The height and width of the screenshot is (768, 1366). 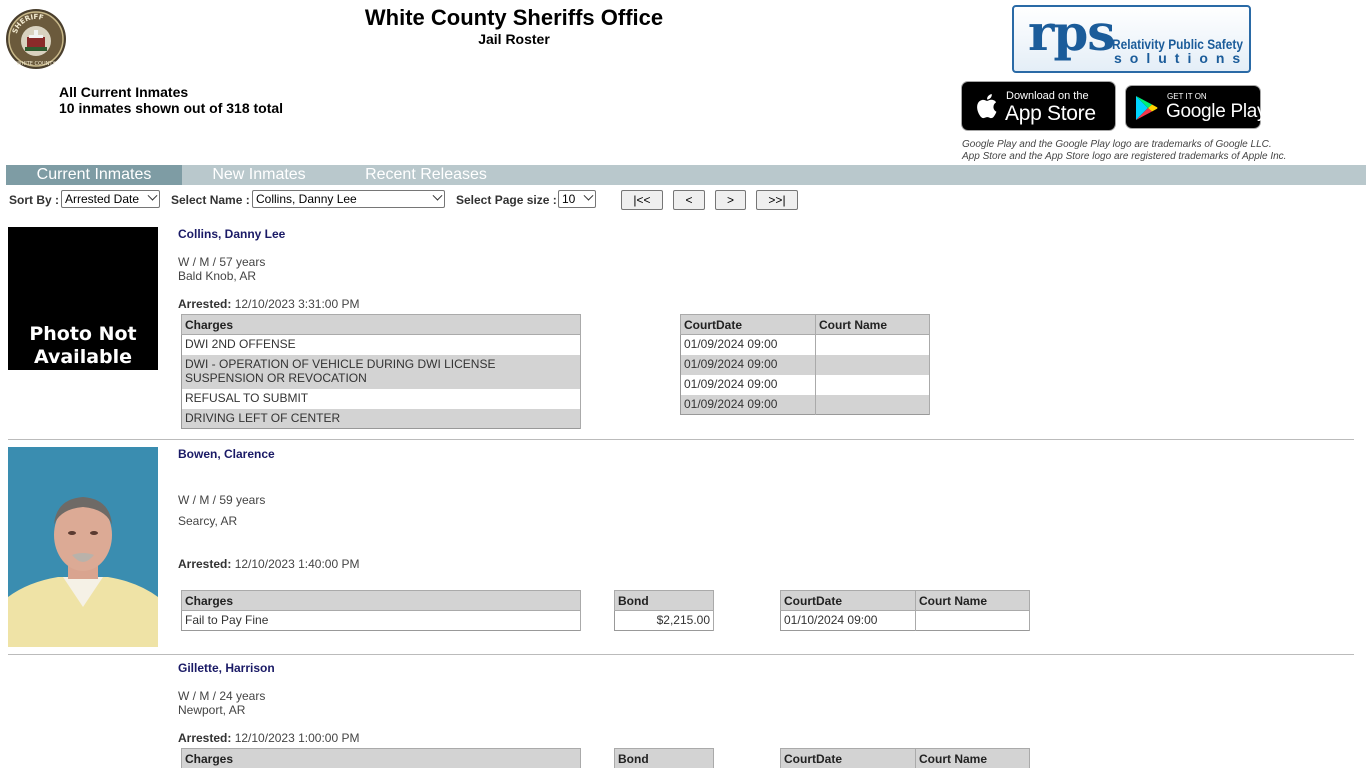 I want to click on inmate-demographics: W / M / 57 years, so click(x=222, y=262).